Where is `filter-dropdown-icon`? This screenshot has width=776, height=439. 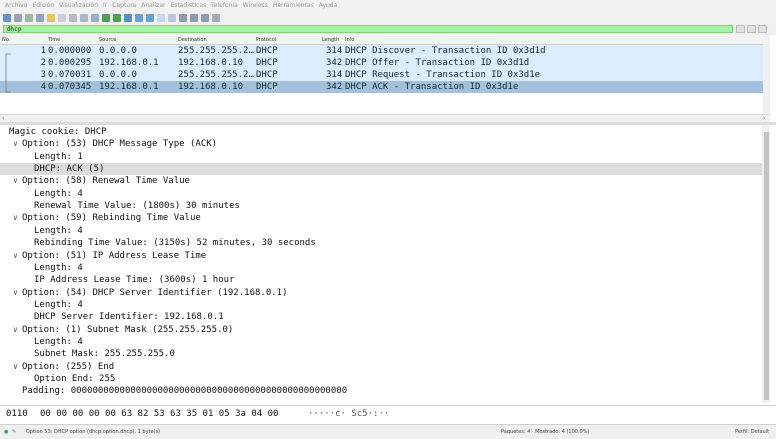
filter-dropdown-icon is located at coordinates (751, 29).